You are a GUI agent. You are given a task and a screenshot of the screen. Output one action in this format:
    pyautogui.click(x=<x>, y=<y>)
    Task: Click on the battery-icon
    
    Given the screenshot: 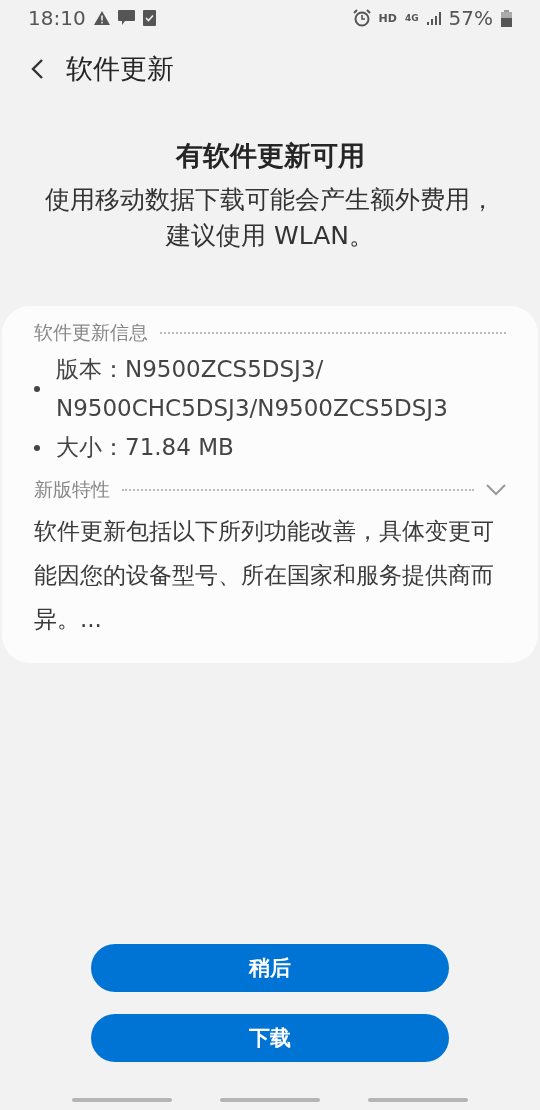 What is the action you would take?
    pyautogui.click(x=506, y=18)
    